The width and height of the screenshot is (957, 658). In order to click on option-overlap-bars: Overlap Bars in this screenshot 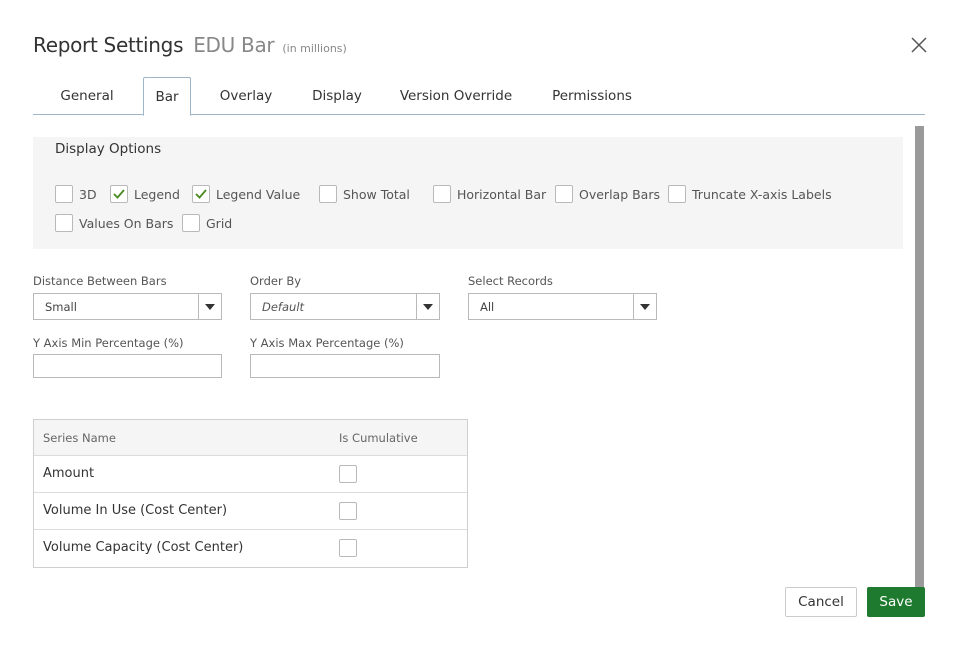, I will do `click(607, 194)`.